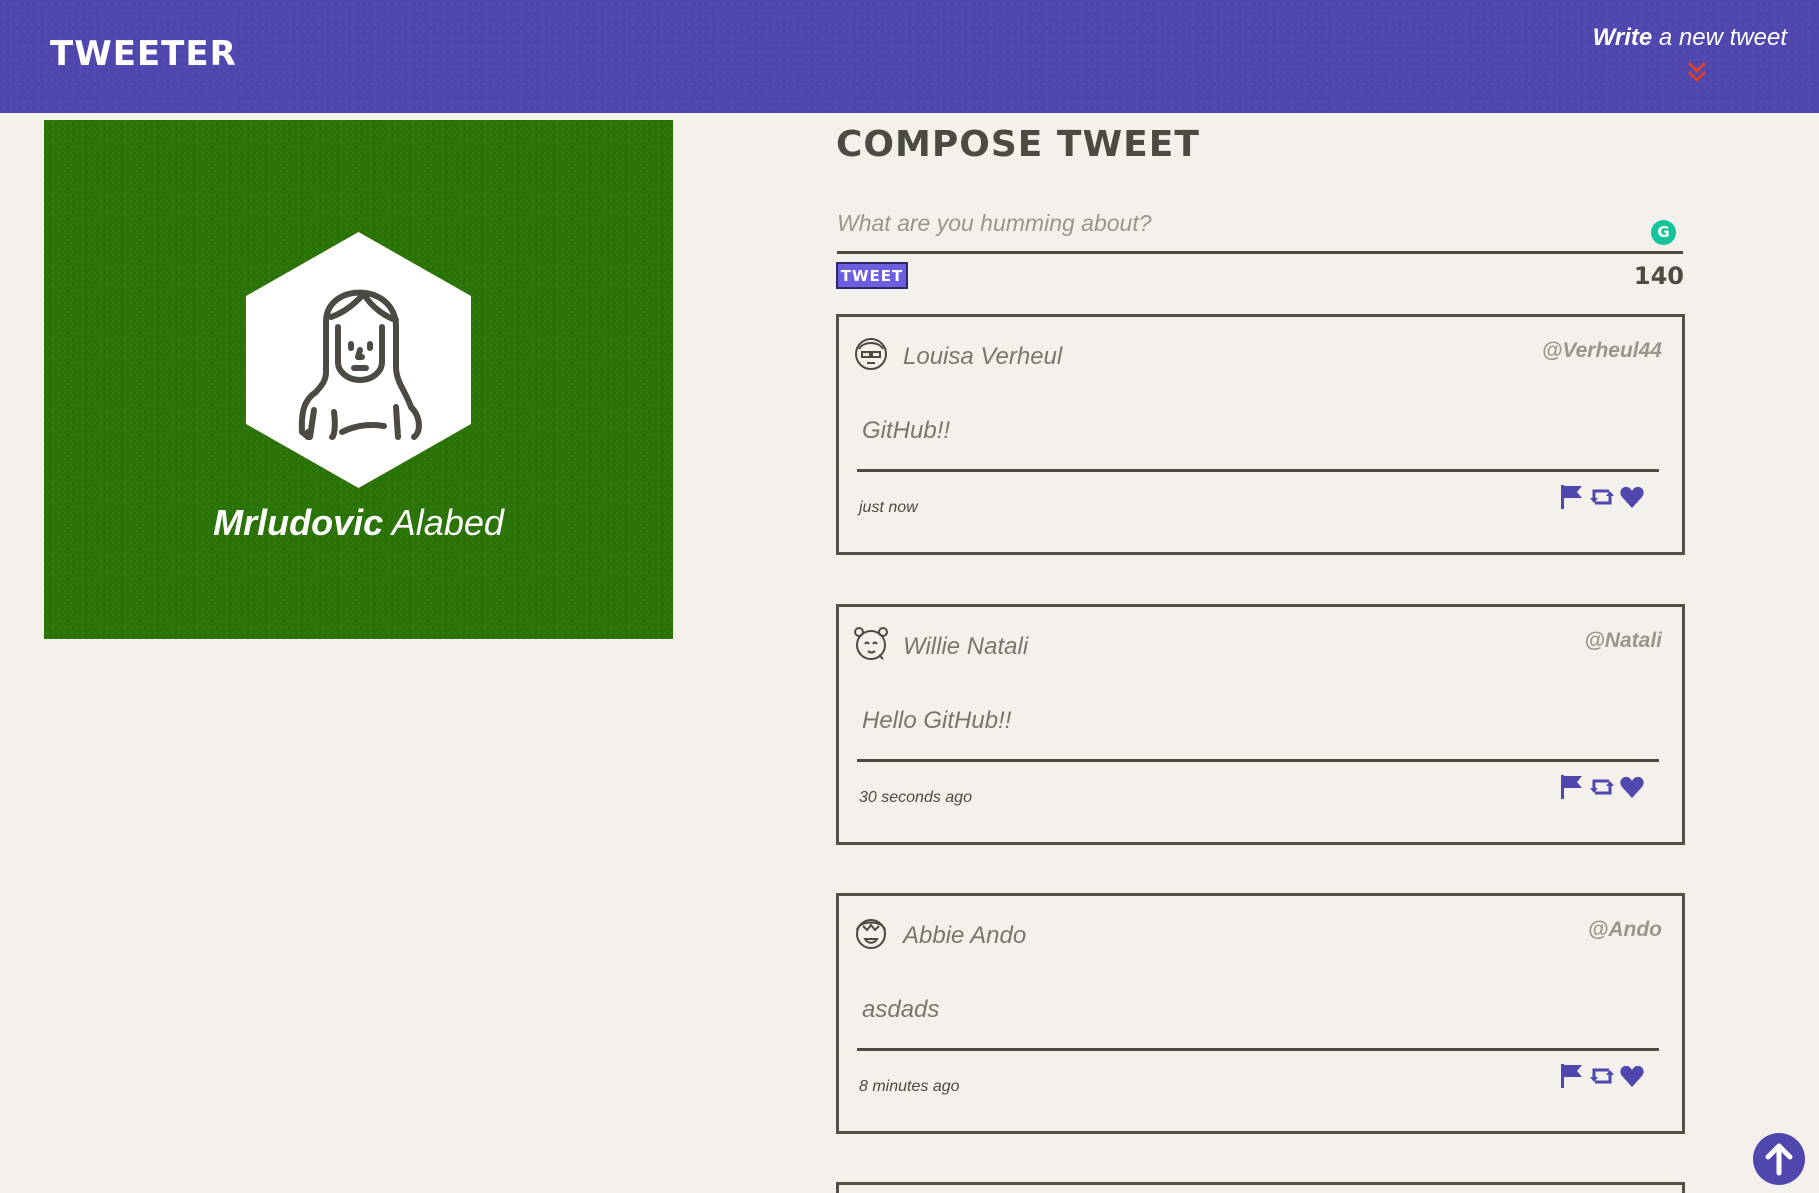 This screenshot has height=1193, width=1819. Describe the element at coordinates (1018, 144) in the screenshot. I see `compose-title: COMPOSE TWEET` at that location.